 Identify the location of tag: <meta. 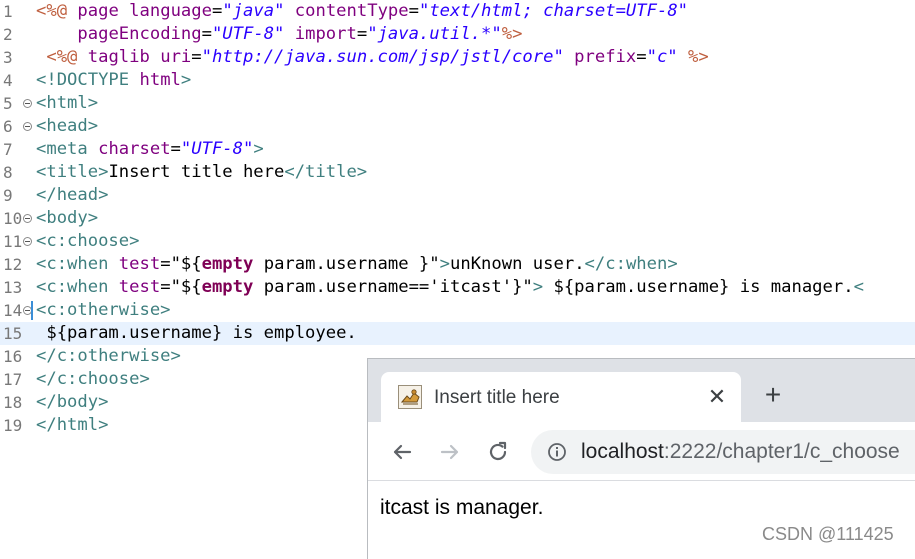
(62, 149).